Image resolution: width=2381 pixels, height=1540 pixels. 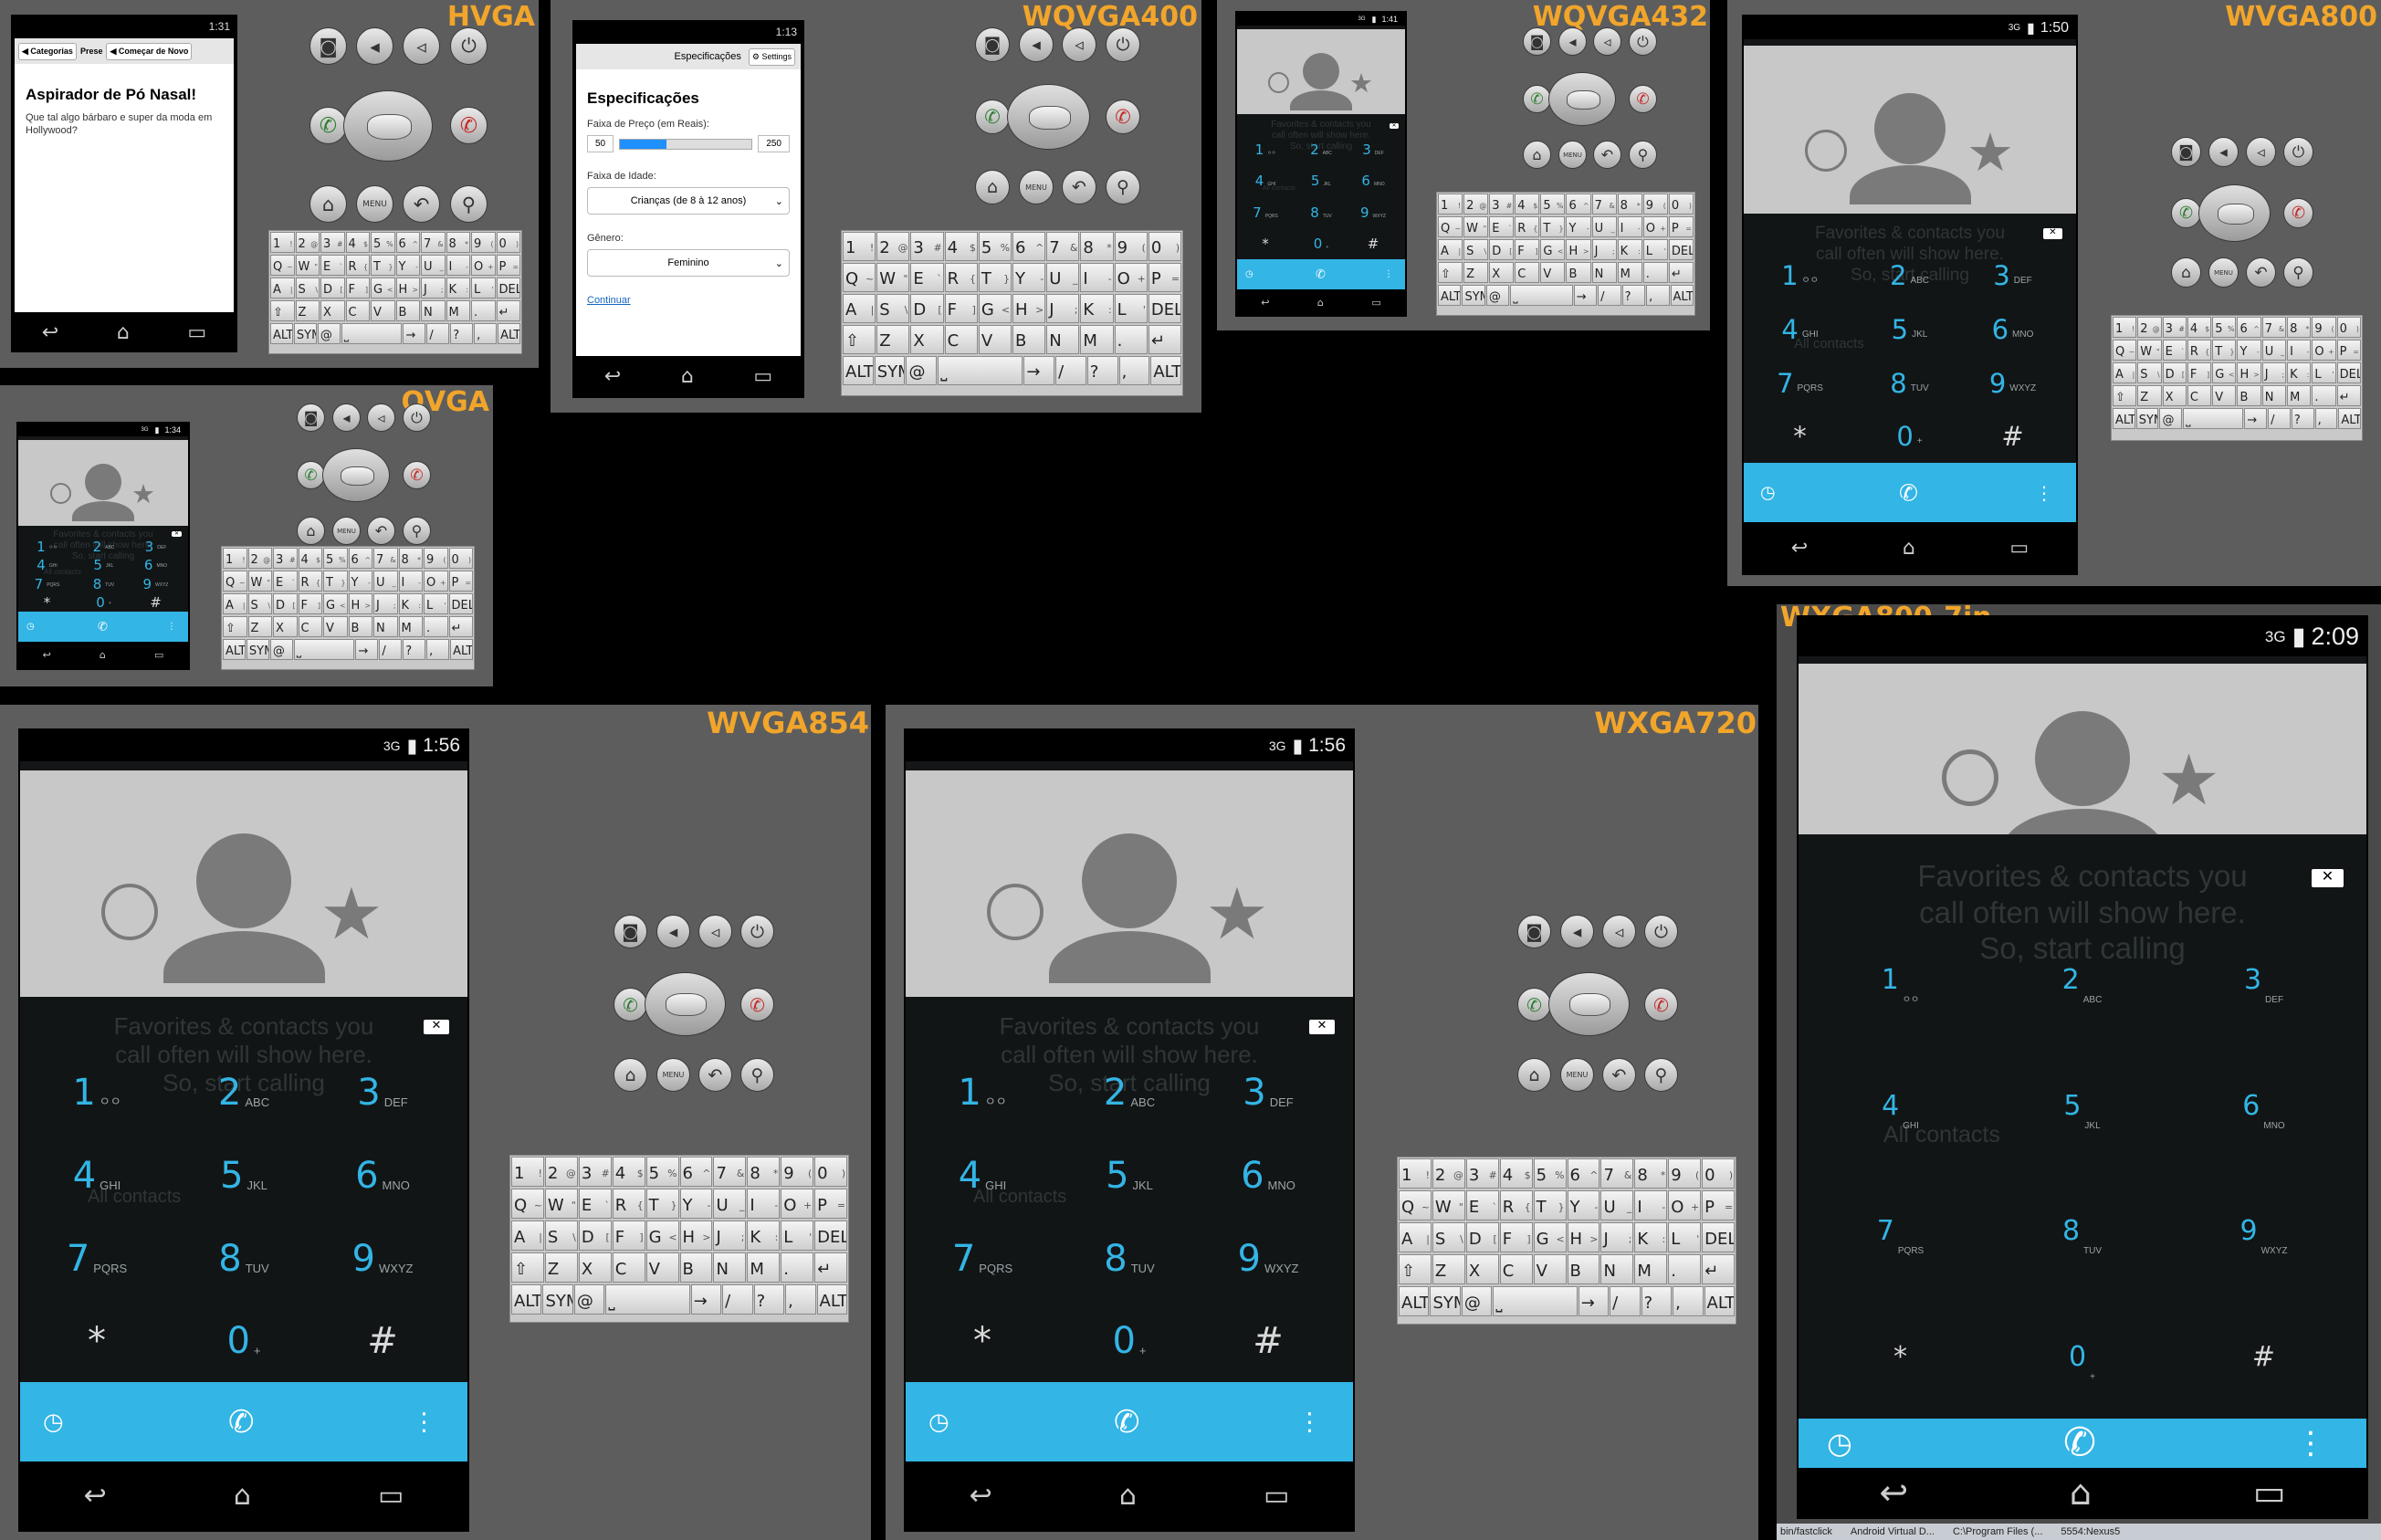 I want to click on key: G <, so click(x=995, y=308).